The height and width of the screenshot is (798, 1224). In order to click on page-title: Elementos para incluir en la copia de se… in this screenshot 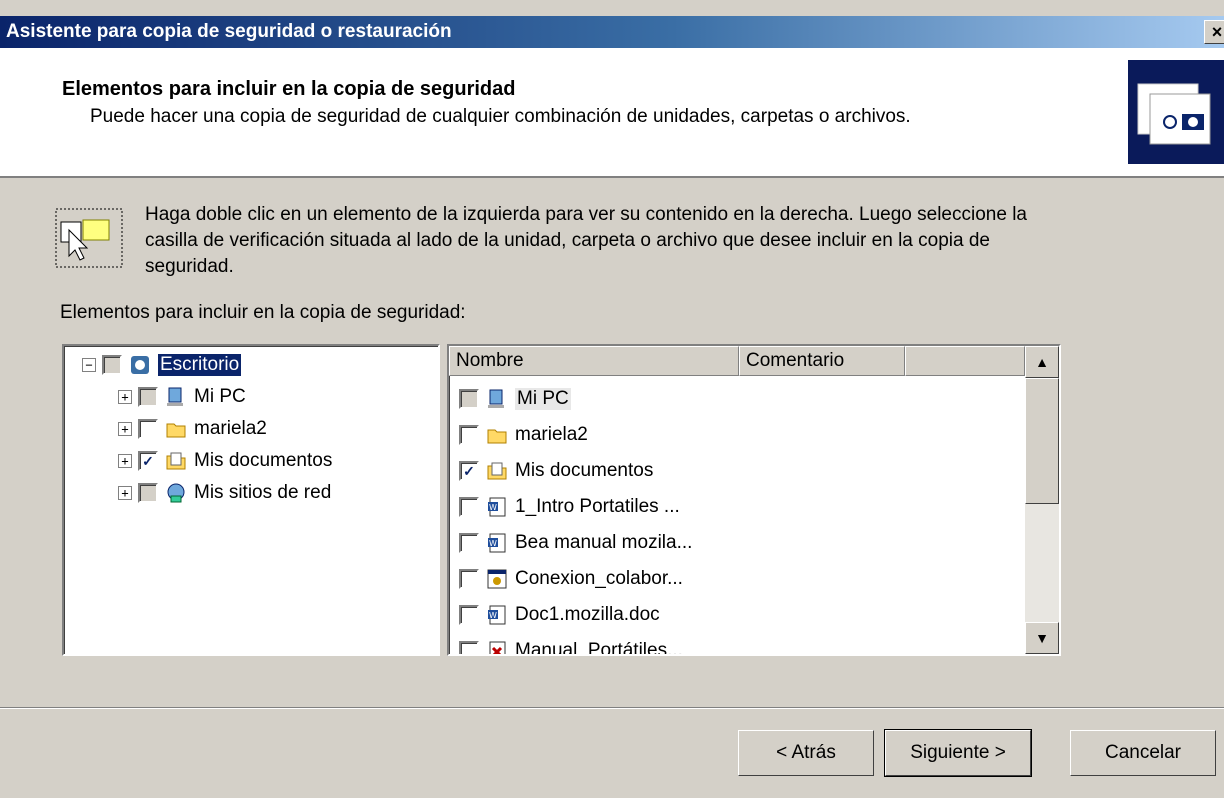, I will do `click(289, 89)`.